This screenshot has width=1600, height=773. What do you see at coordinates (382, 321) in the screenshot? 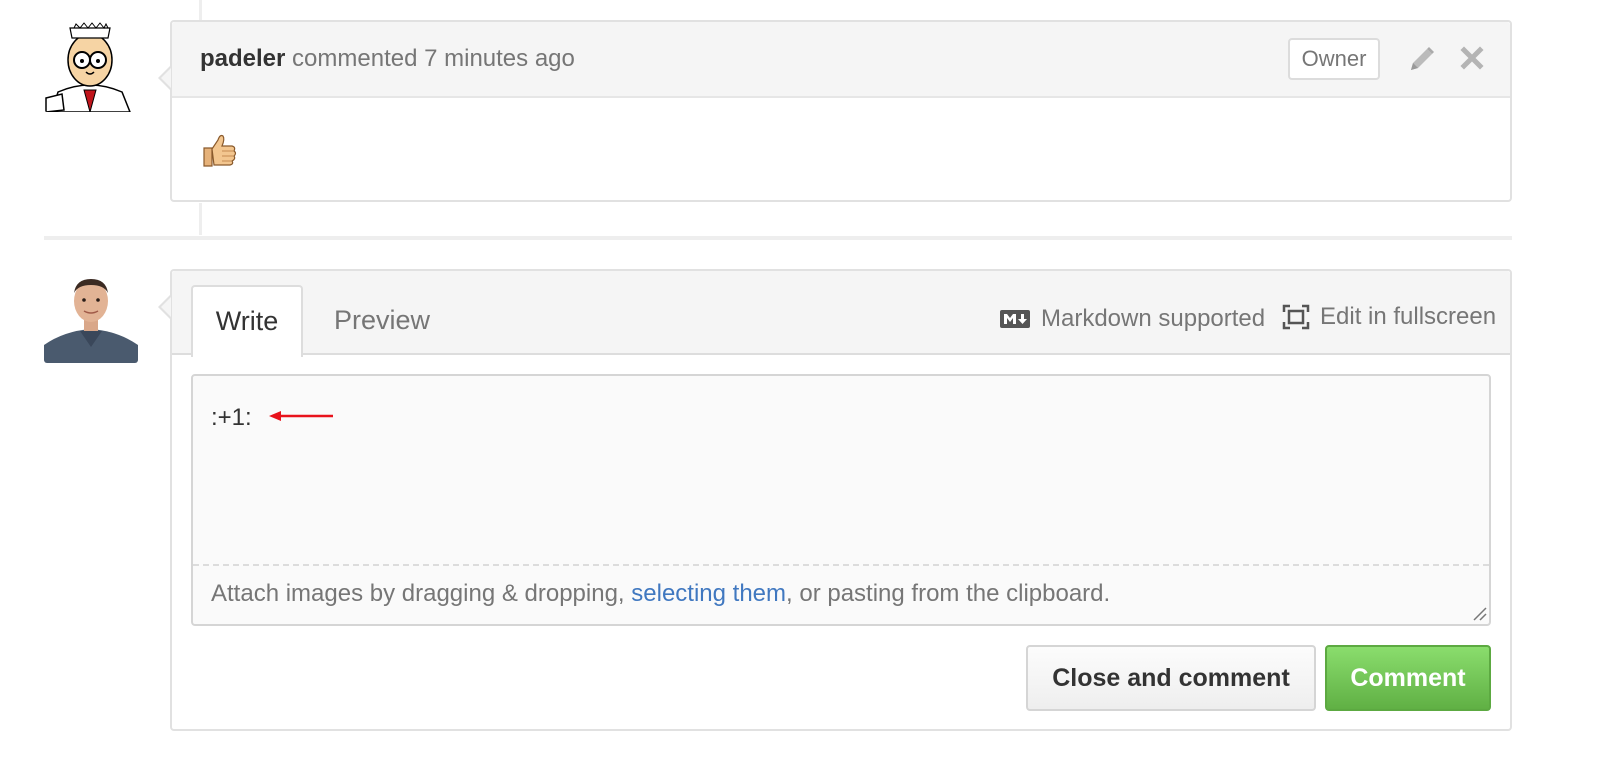
I see `tab-preview: Preview` at bounding box center [382, 321].